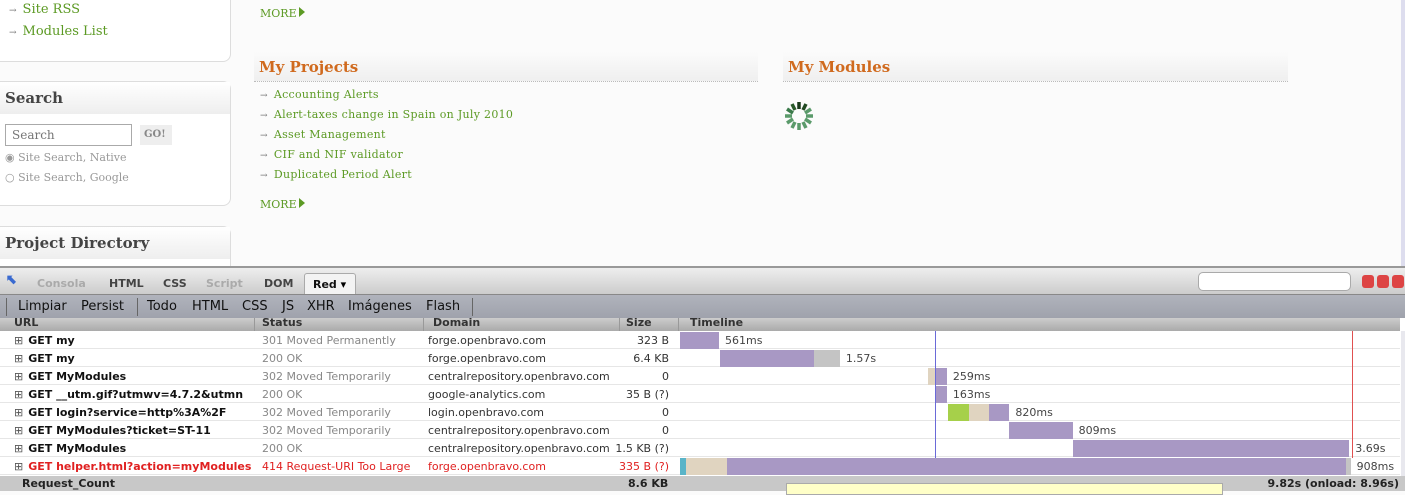  Describe the element at coordinates (861, 358) in the screenshot. I see `request-time: 1.57s` at that location.